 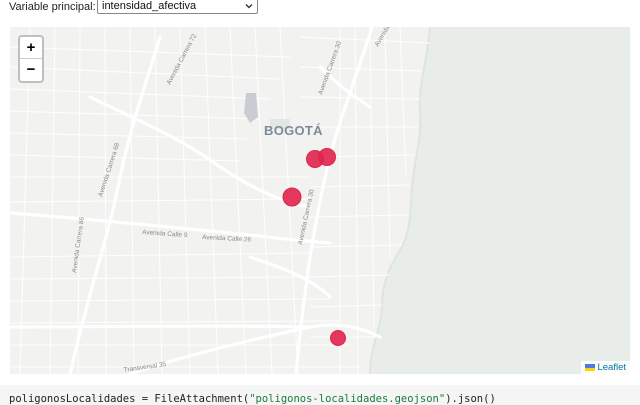 I want to click on variable-select: intensidad_afectiva, so click(x=177, y=7).